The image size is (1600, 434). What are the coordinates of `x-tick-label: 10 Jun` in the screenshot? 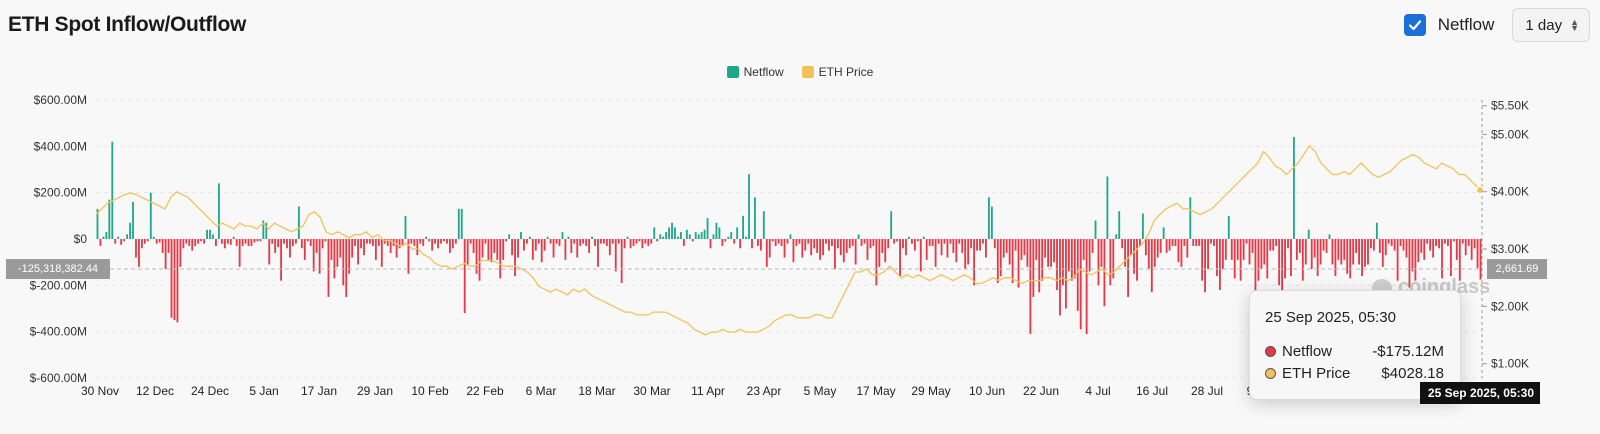 It's located at (987, 391).